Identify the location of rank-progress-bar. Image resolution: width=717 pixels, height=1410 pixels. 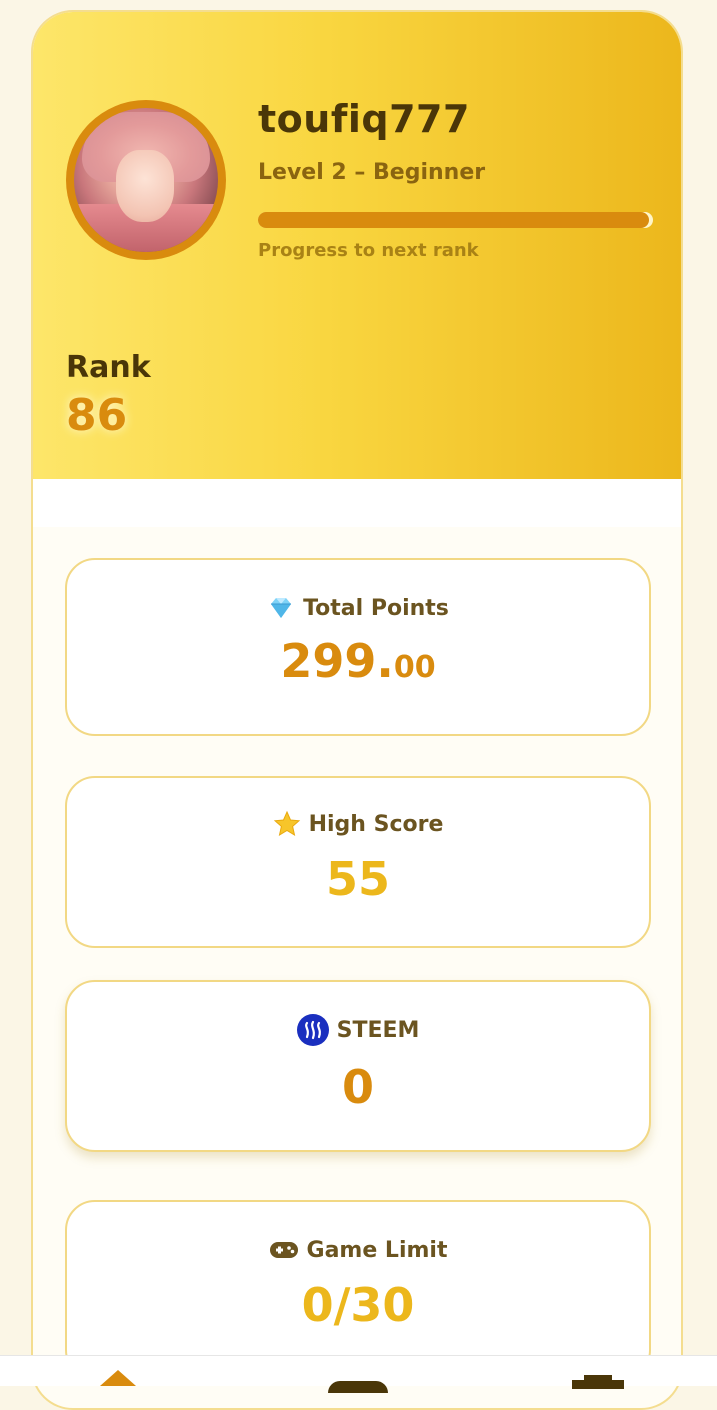
(455, 220).